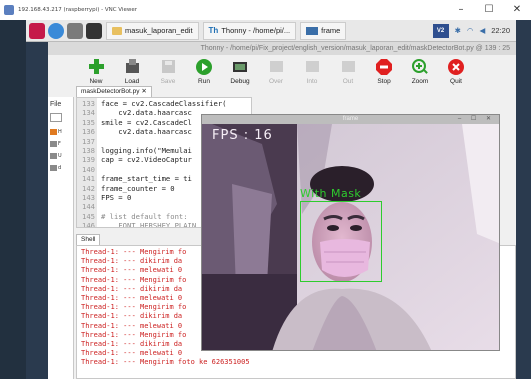  What do you see at coordinates (88, 197) in the screenshot?
I see `line-number: 143` at bounding box center [88, 197].